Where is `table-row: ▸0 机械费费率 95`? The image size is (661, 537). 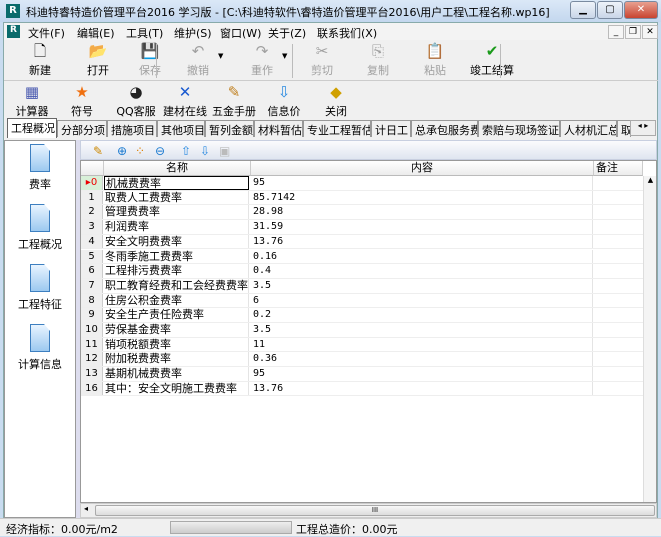 table-row: ▸0 机械费费率 95 is located at coordinates (362, 183).